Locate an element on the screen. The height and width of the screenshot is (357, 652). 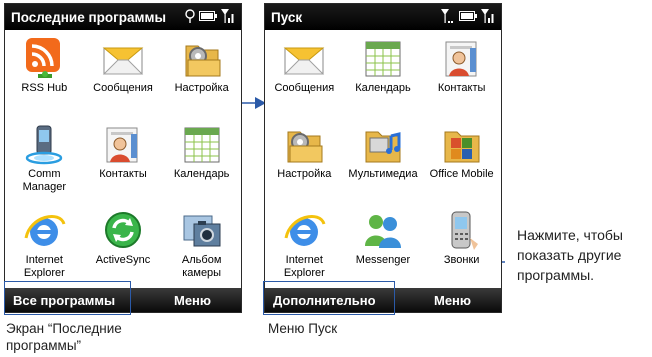
title-bar: Пуск is located at coordinates (383, 17).